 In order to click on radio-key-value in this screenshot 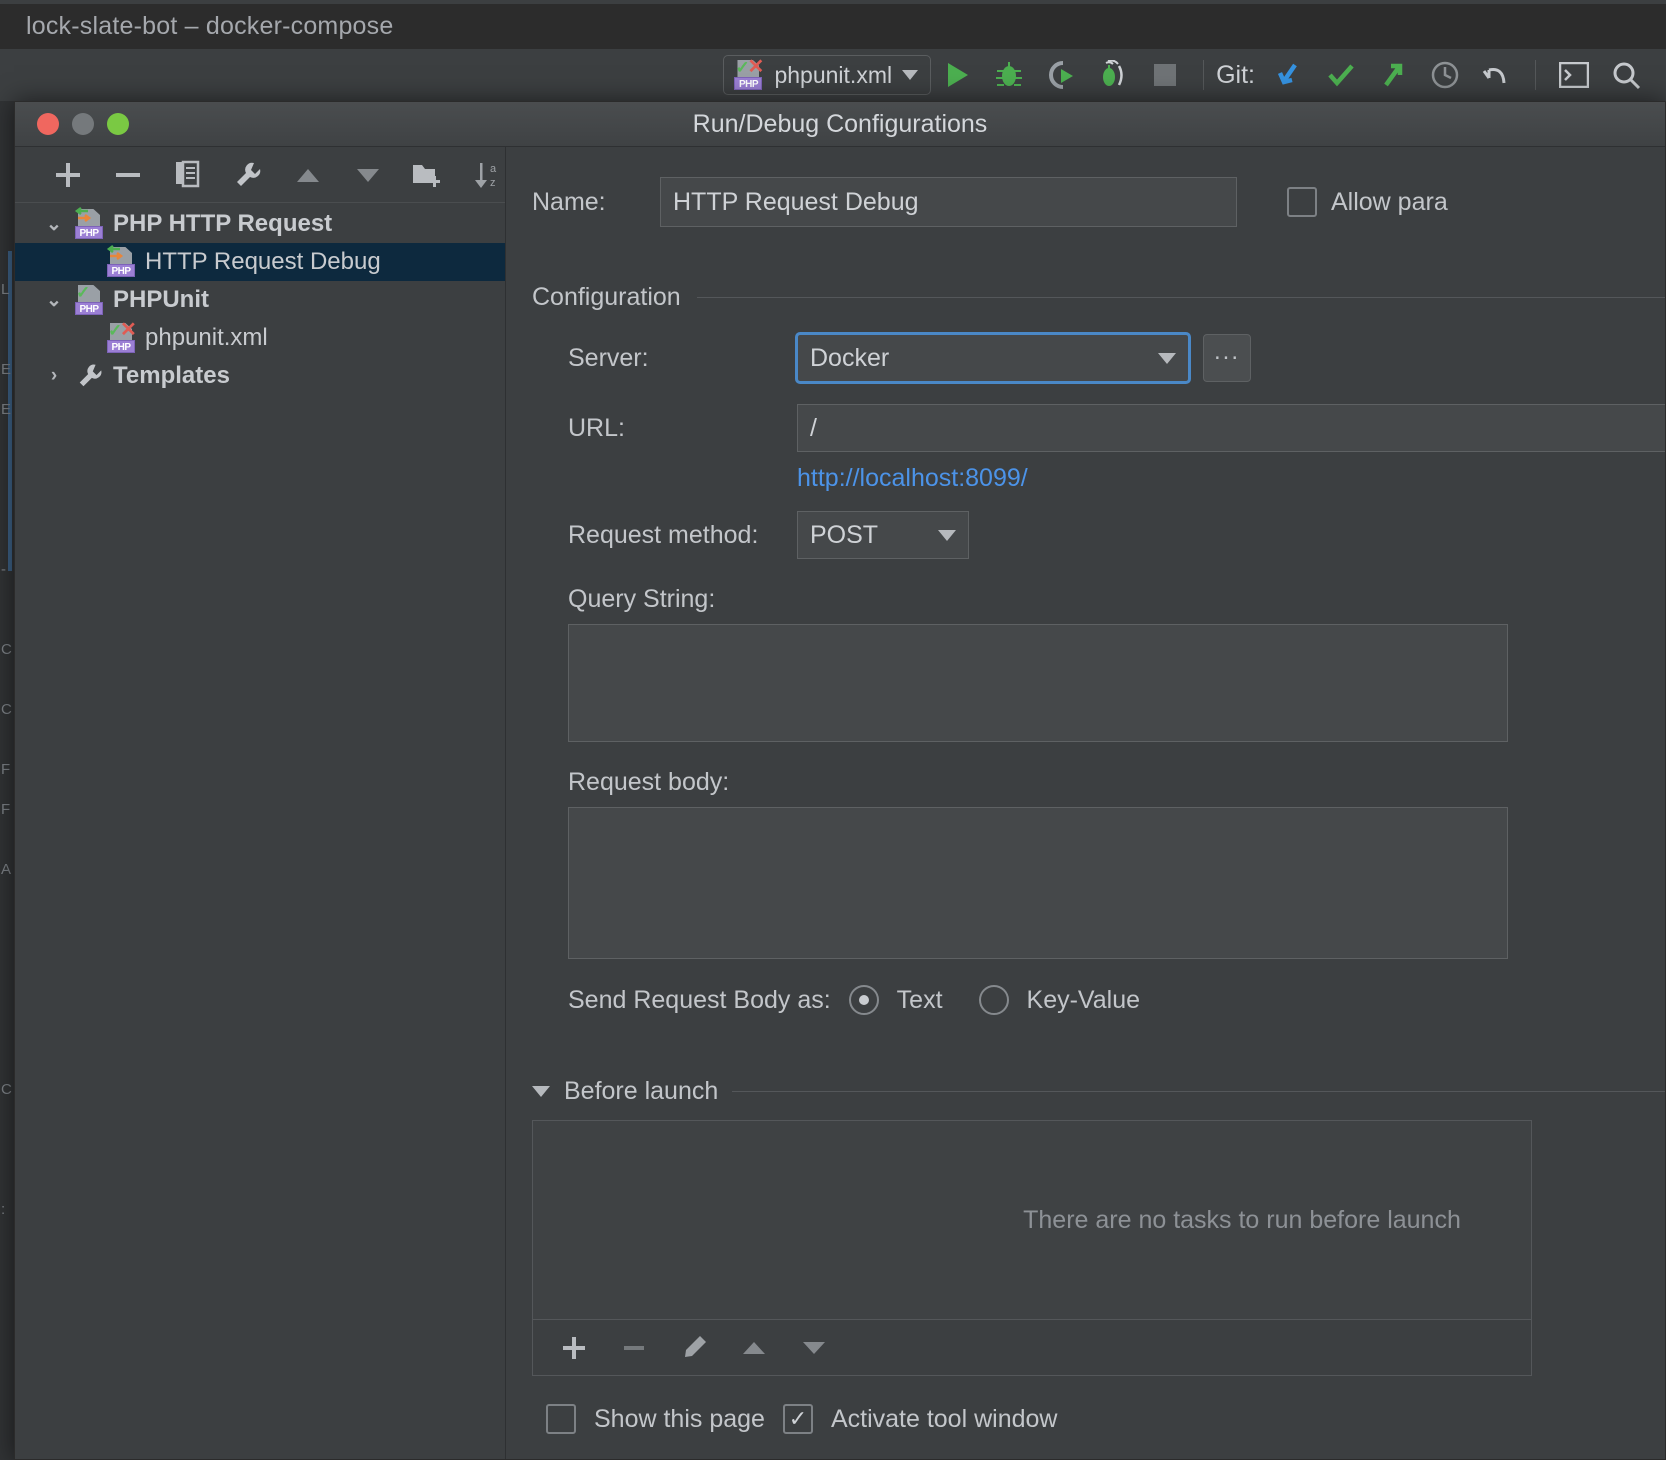, I will do `click(993, 1000)`.